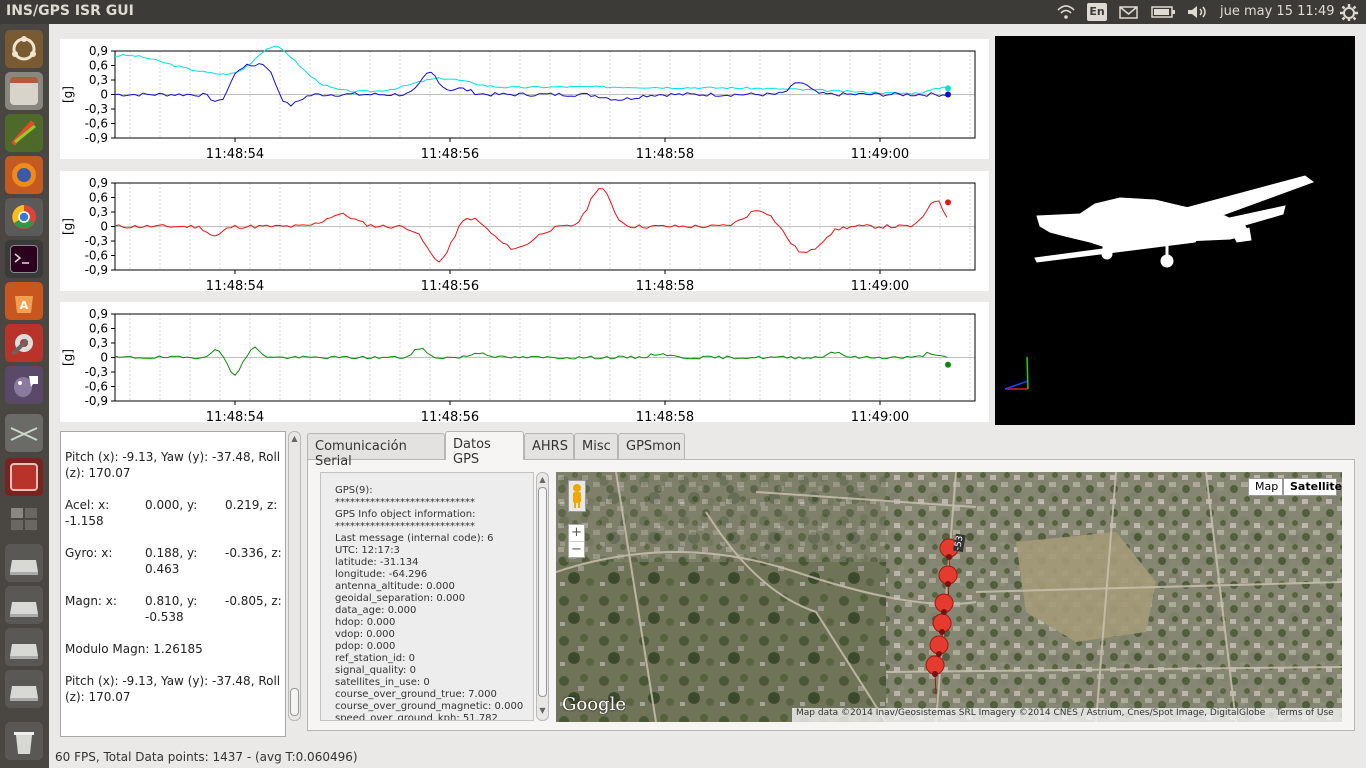 The width and height of the screenshot is (1366, 768). I want to click on gps-line: vdop: 0.000, so click(365, 634).